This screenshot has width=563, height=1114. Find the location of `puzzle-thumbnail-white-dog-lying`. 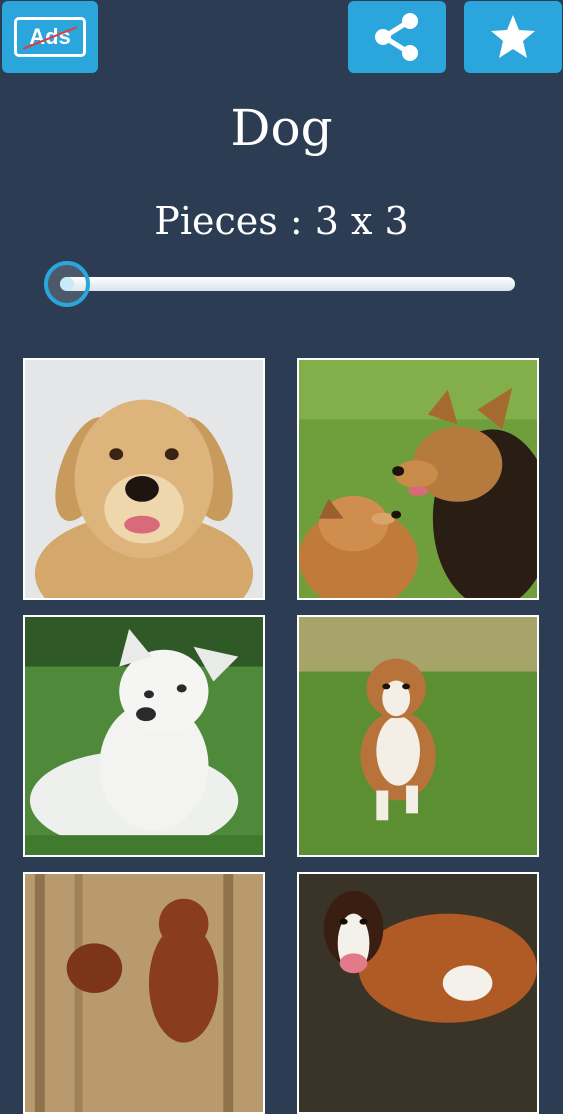

puzzle-thumbnail-white-dog-lying is located at coordinates (144, 736).